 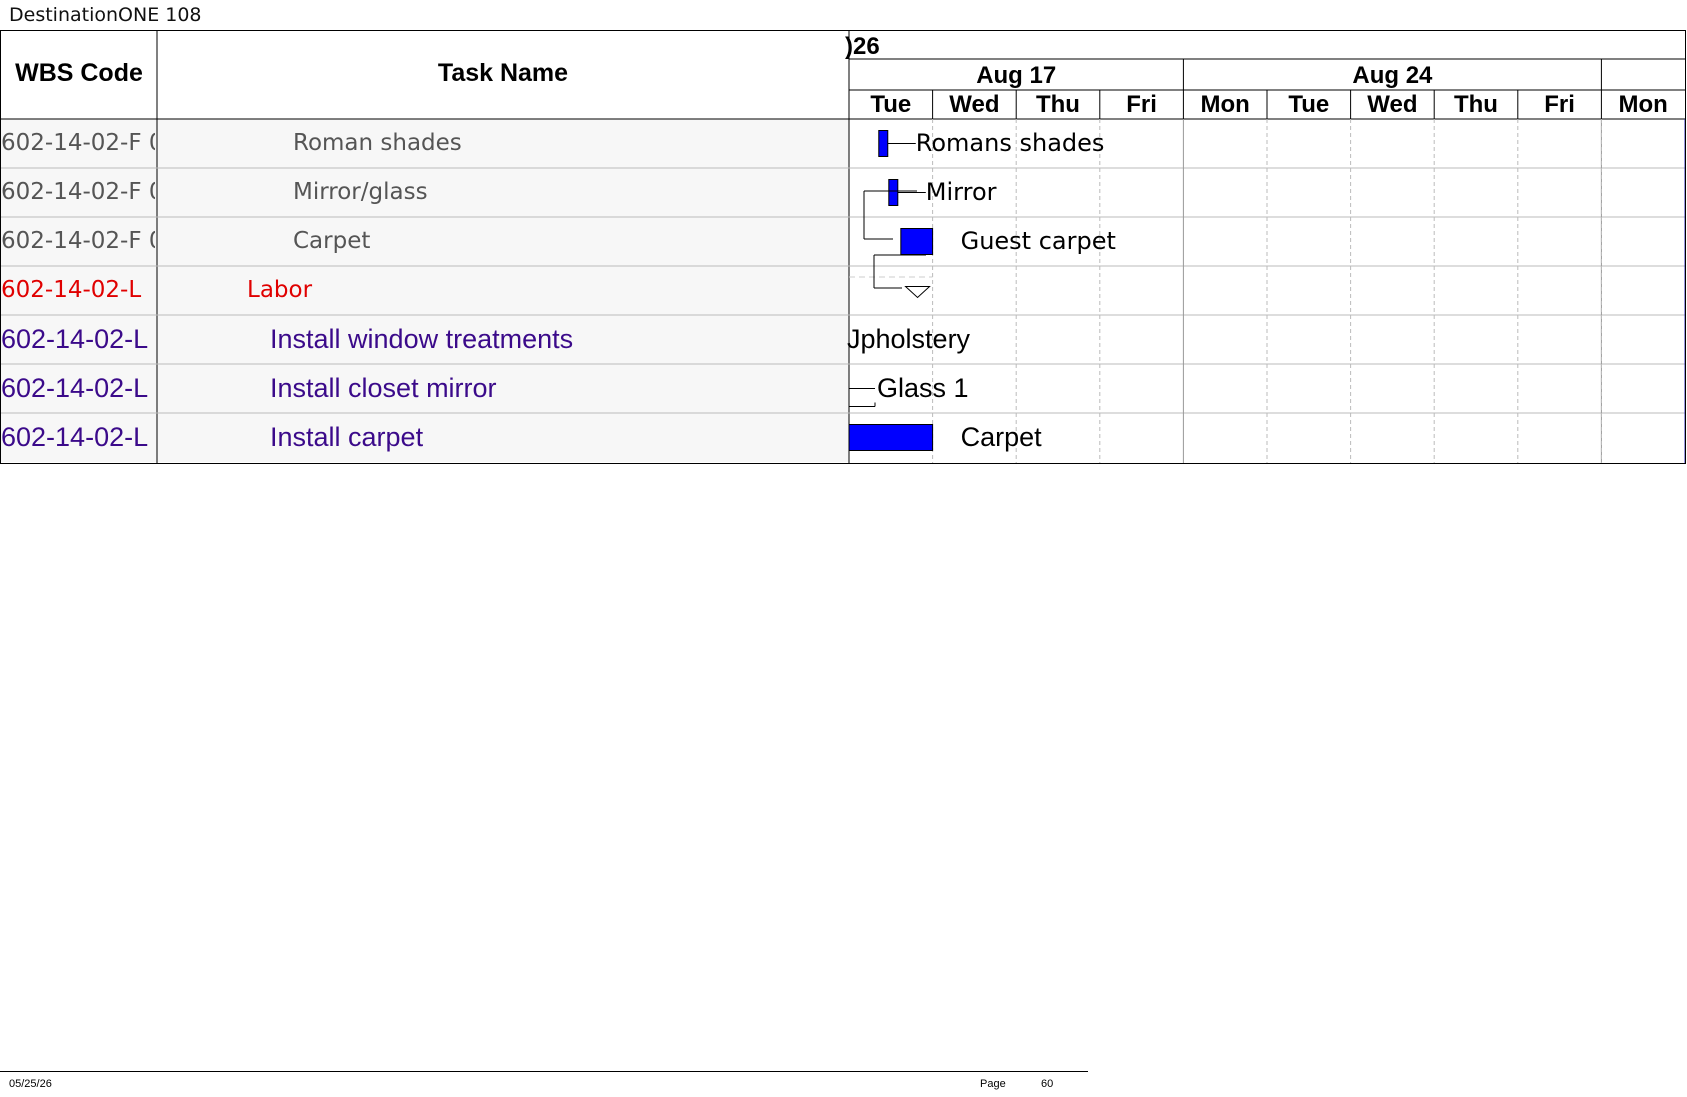 What do you see at coordinates (105, 15) in the screenshot?
I see `project-title: DestinationONE 108` at bounding box center [105, 15].